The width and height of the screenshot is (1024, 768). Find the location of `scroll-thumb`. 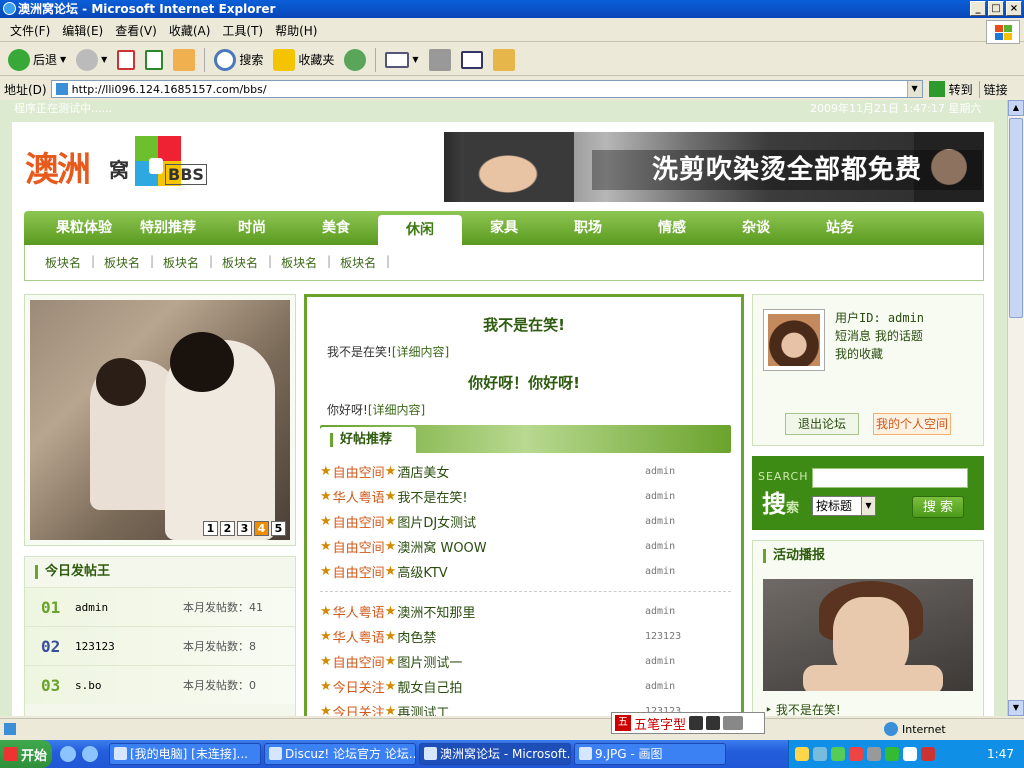

scroll-thumb is located at coordinates (1016, 218).